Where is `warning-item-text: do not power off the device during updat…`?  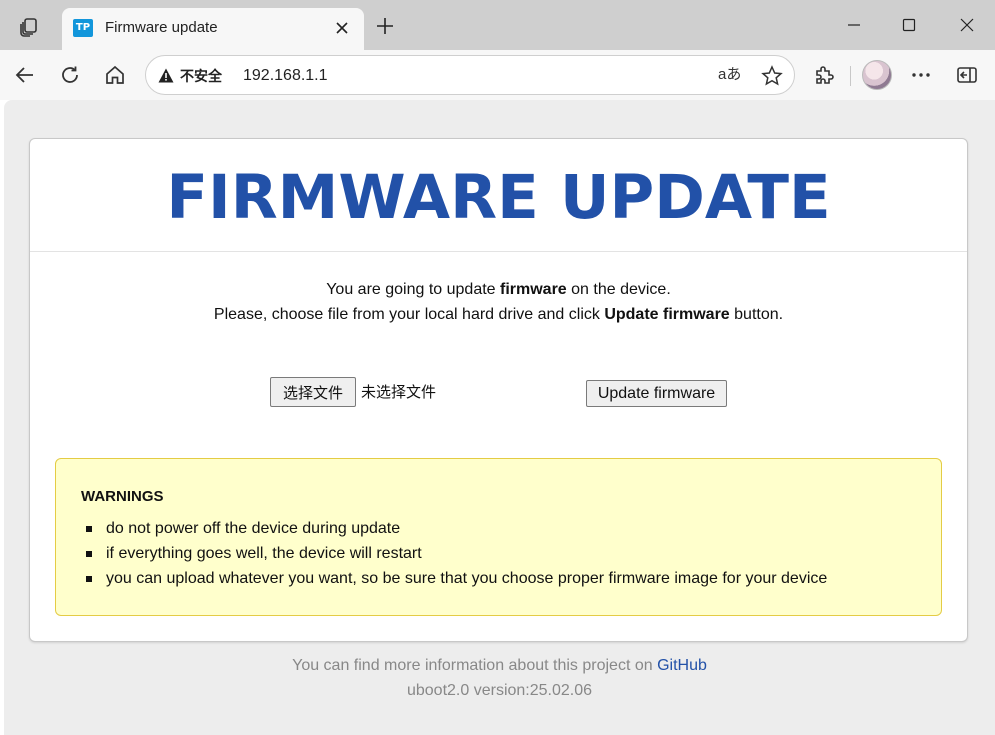 warning-item-text: do not power off the device during updat… is located at coordinates (253, 528).